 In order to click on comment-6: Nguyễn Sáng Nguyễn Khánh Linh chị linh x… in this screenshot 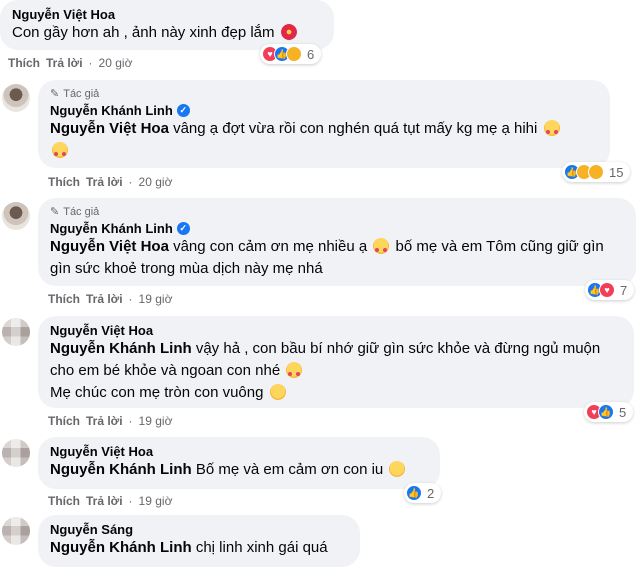, I will do `click(322, 542)`.